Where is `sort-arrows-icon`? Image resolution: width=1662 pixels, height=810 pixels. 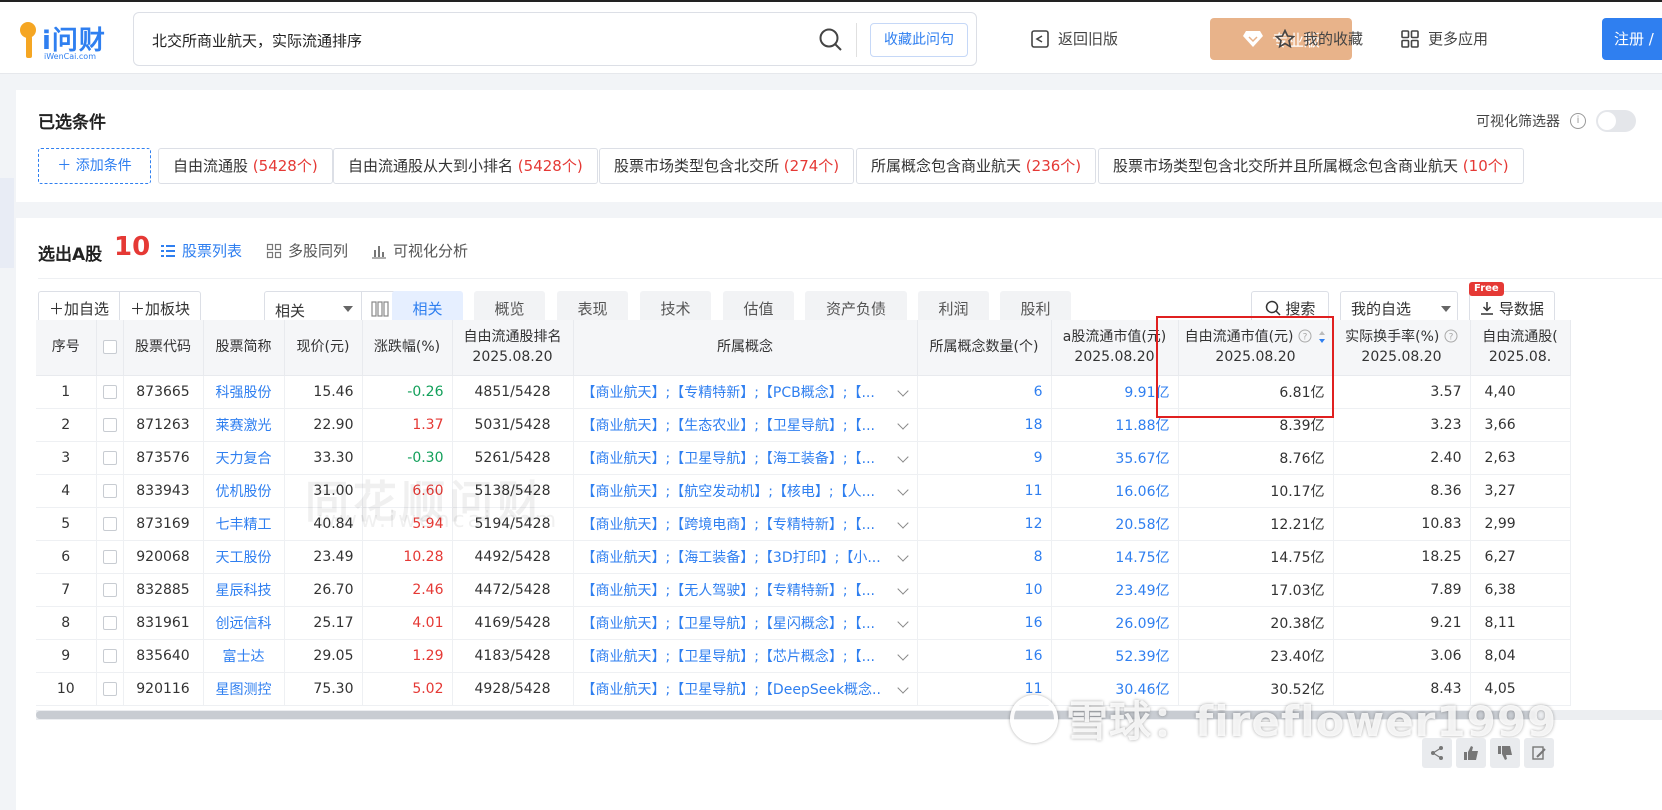
sort-arrows-icon is located at coordinates (1322, 337).